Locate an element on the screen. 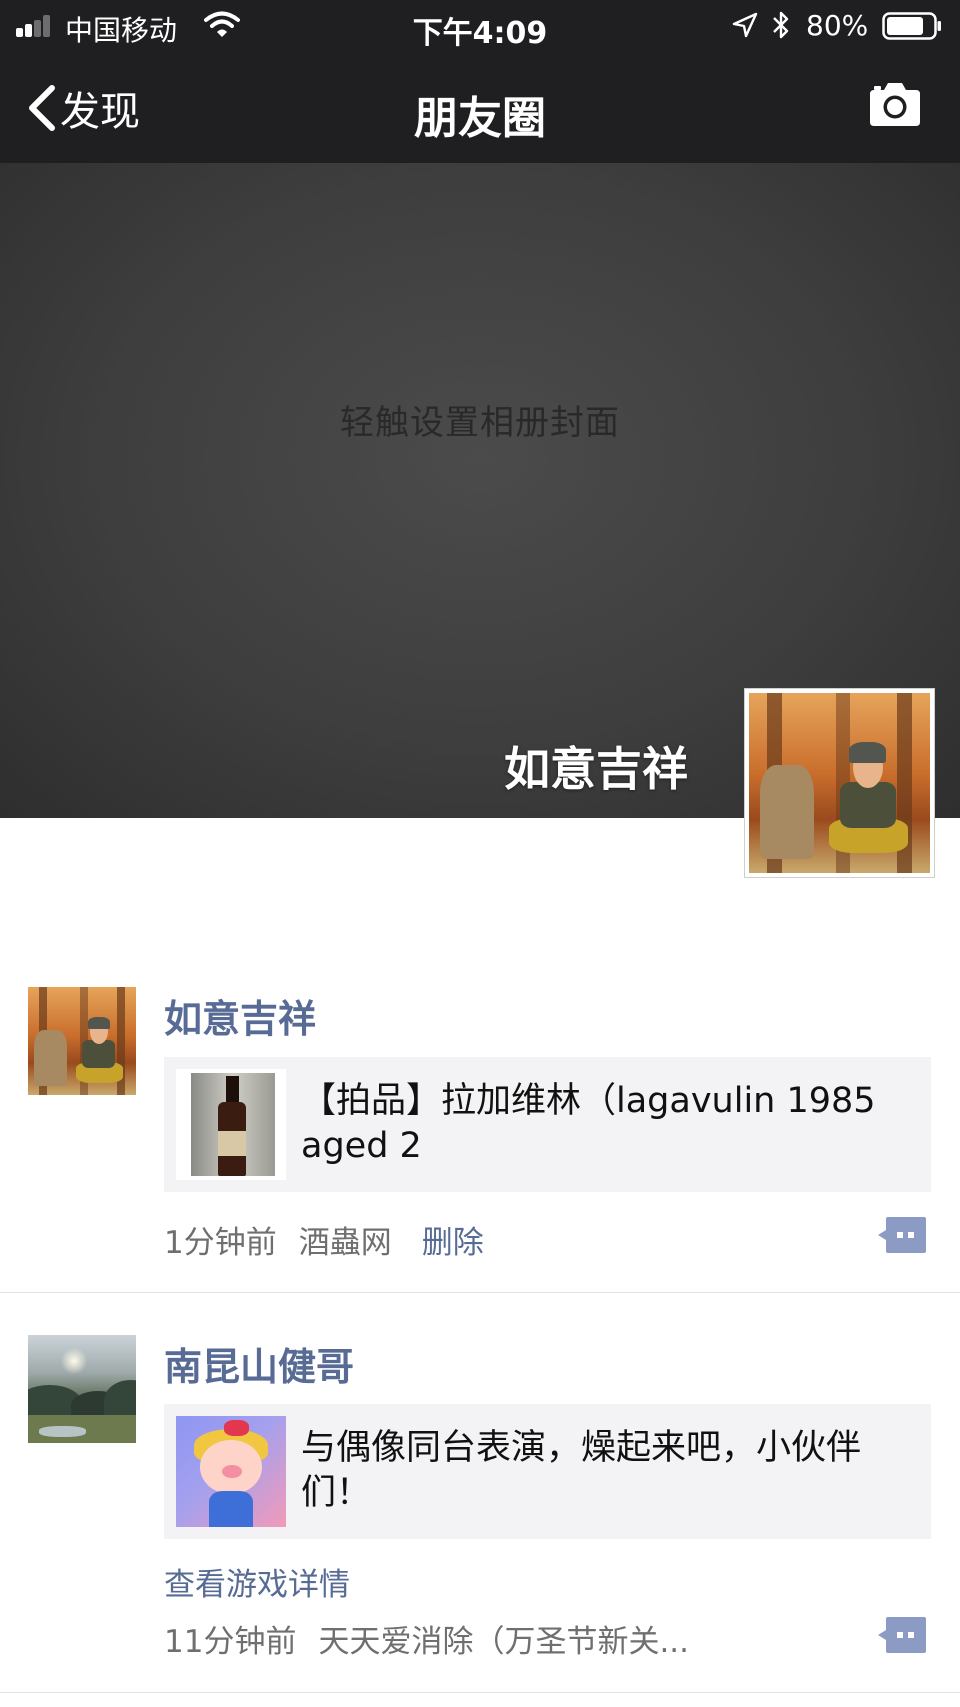 The height and width of the screenshot is (1707, 960). cover-hint: 轻触设置相册封面 is located at coordinates (480, 423).